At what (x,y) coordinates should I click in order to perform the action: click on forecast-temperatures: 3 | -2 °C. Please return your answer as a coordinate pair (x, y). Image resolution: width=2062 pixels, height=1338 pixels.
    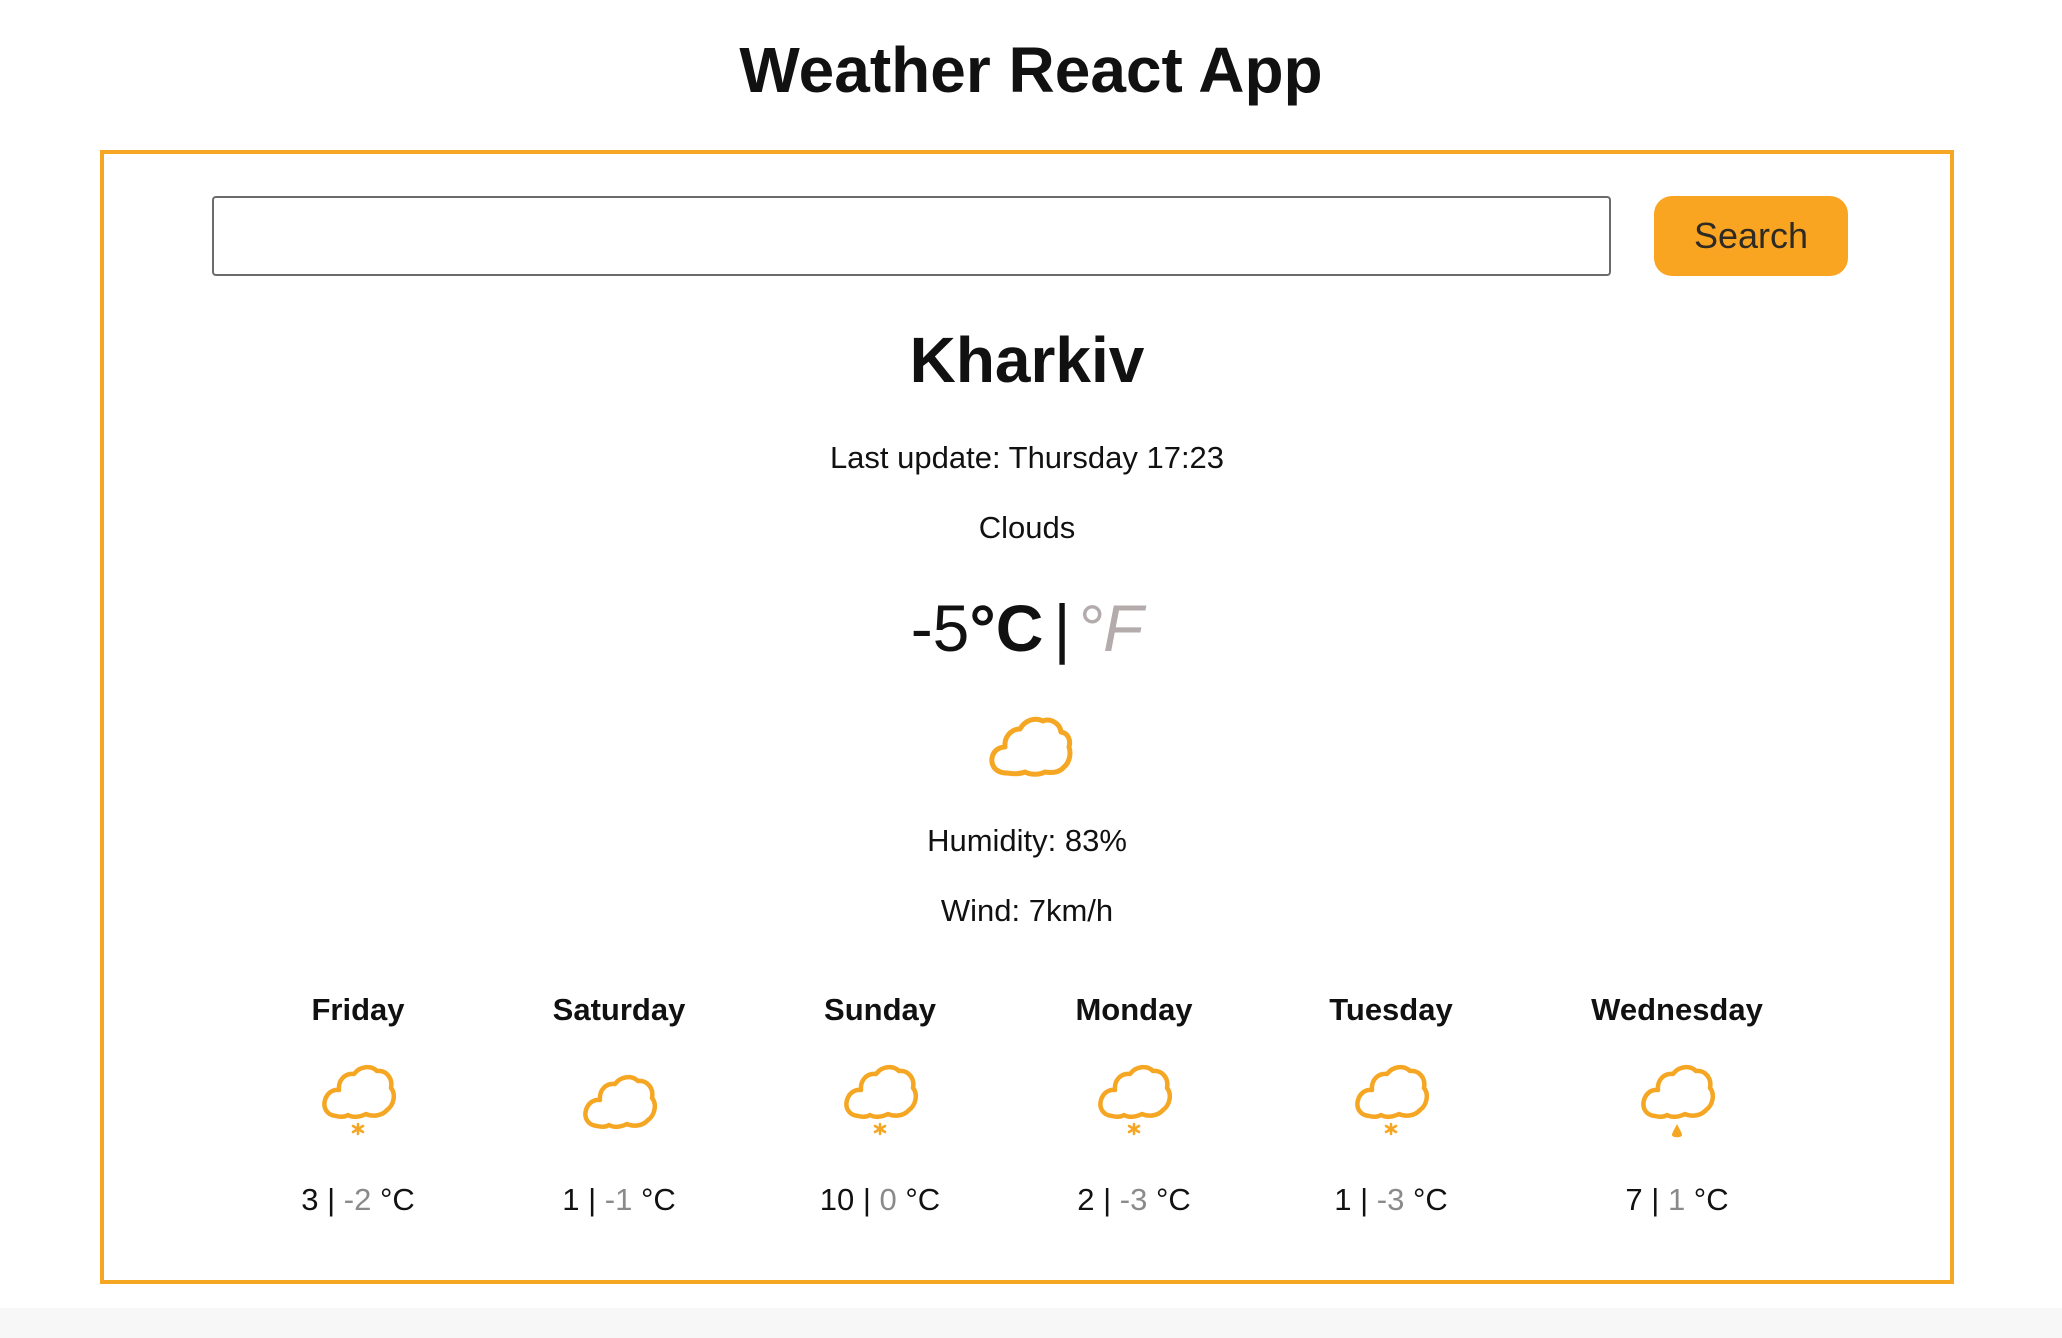
    Looking at the image, I should click on (358, 1200).